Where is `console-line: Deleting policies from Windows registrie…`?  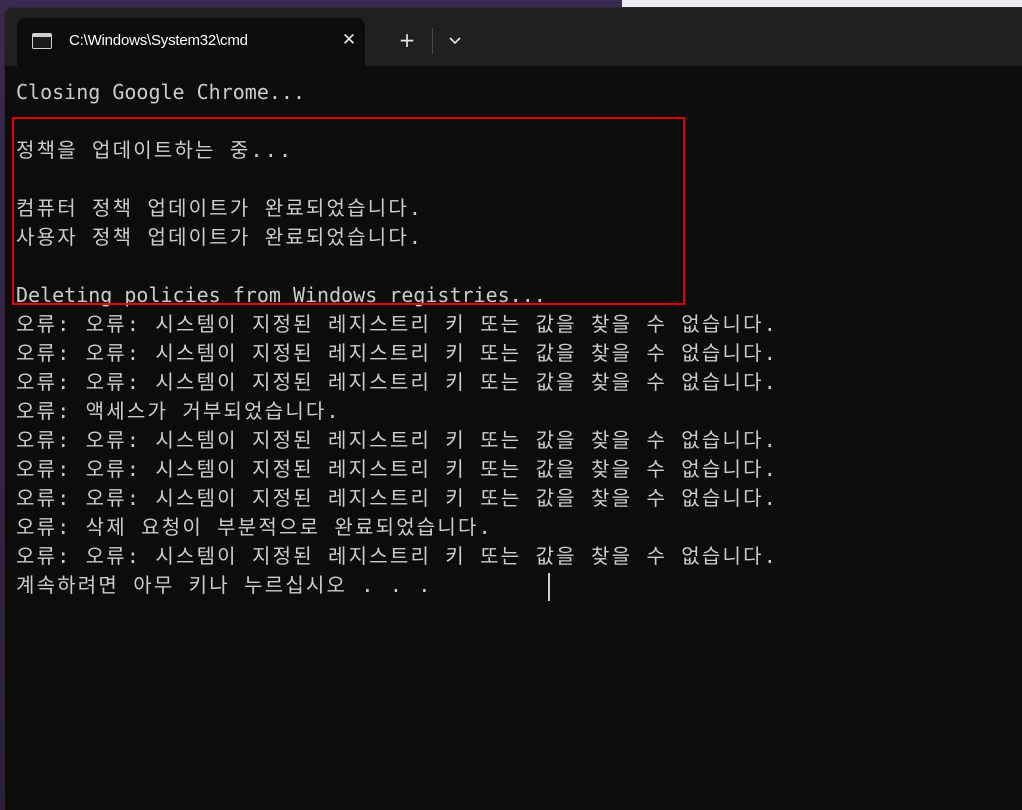
console-line: Deleting policies from Windows registrie… is located at coordinates (281, 295).